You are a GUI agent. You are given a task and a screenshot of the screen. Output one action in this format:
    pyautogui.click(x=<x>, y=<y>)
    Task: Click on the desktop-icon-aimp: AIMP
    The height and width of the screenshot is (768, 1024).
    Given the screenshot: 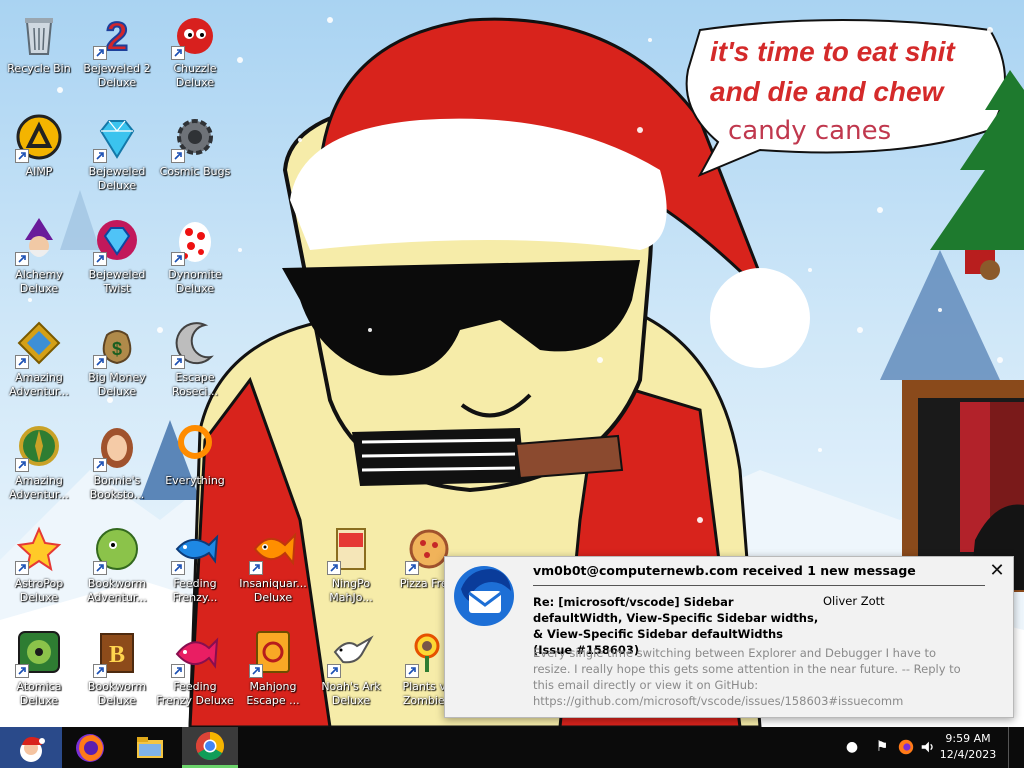 What is the action you would take?
    pyautogui.click(x=39, y=155)
    